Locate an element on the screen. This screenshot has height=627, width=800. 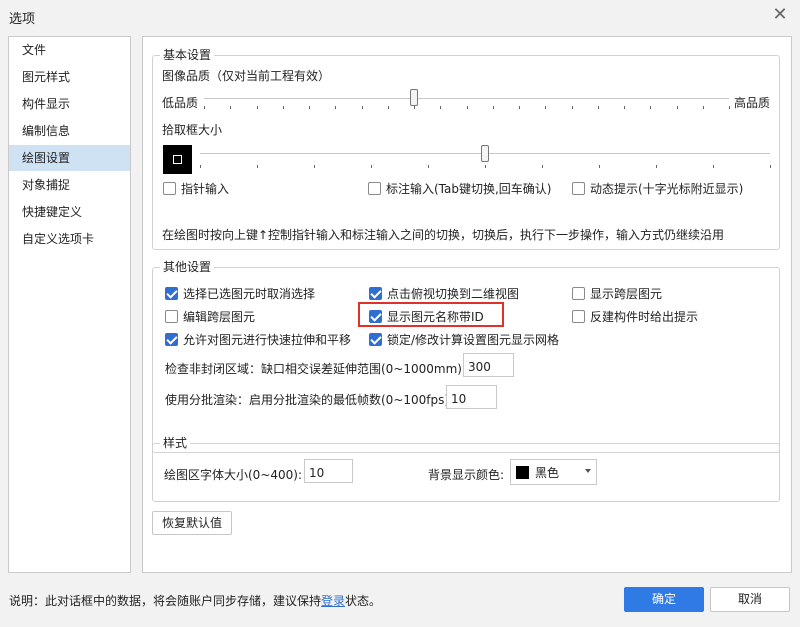
pickbox-size-thumb is located at coordinates (485, 153).